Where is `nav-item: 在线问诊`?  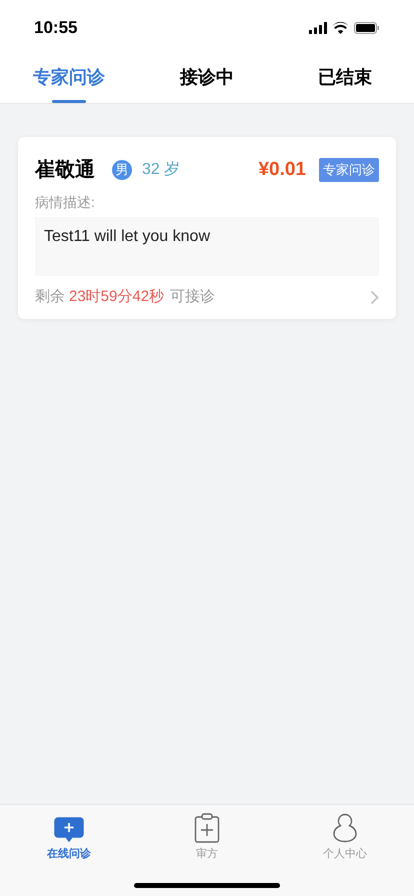 nav-item: 在线问诊 is located at coordinates (69, 836).